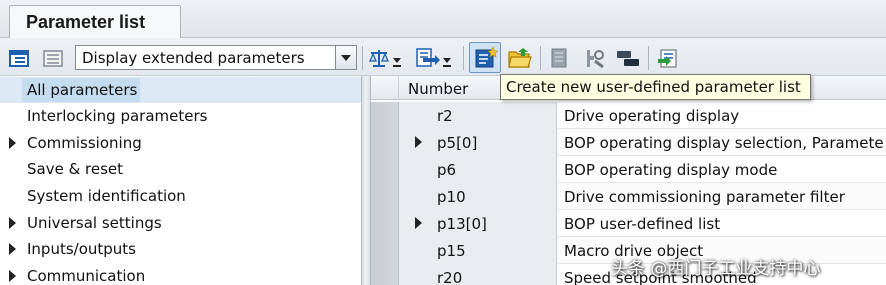 This screenshot has width=886, height=285. I want to click on table-row: p6 BOP operating display mode, so click(628, 169).